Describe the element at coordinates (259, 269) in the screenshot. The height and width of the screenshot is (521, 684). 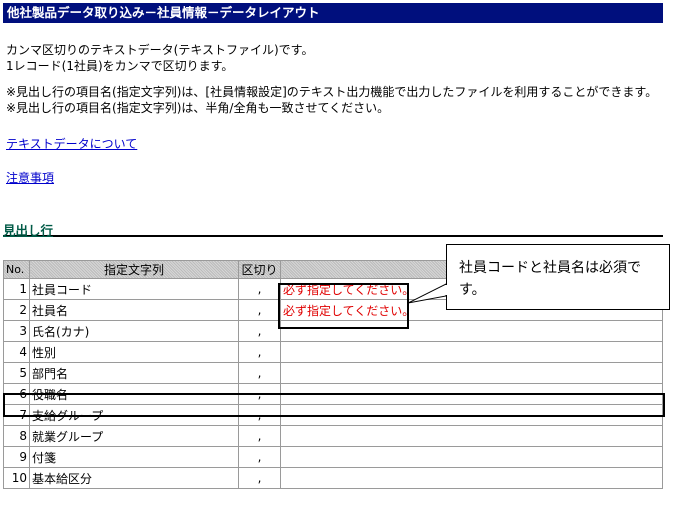
I see `header-separator: 区切り` at that location.